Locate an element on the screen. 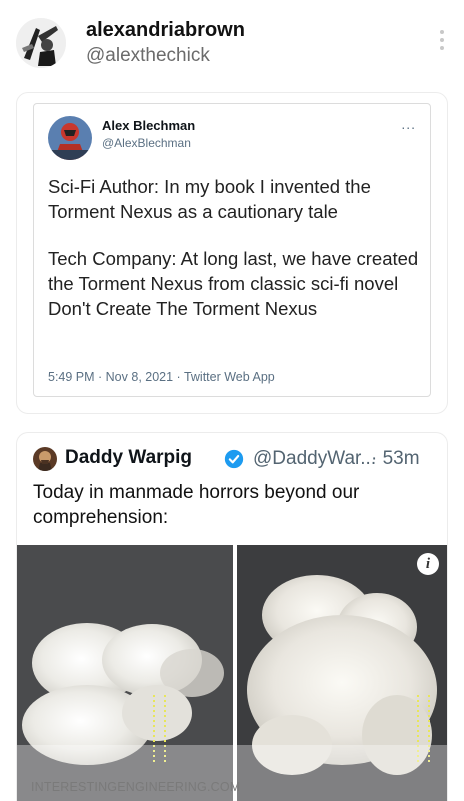  quoted-timestamp: 5:49 PM · Nov 8, 2021 · Twitter Web App is located at coordinates (161, 377).